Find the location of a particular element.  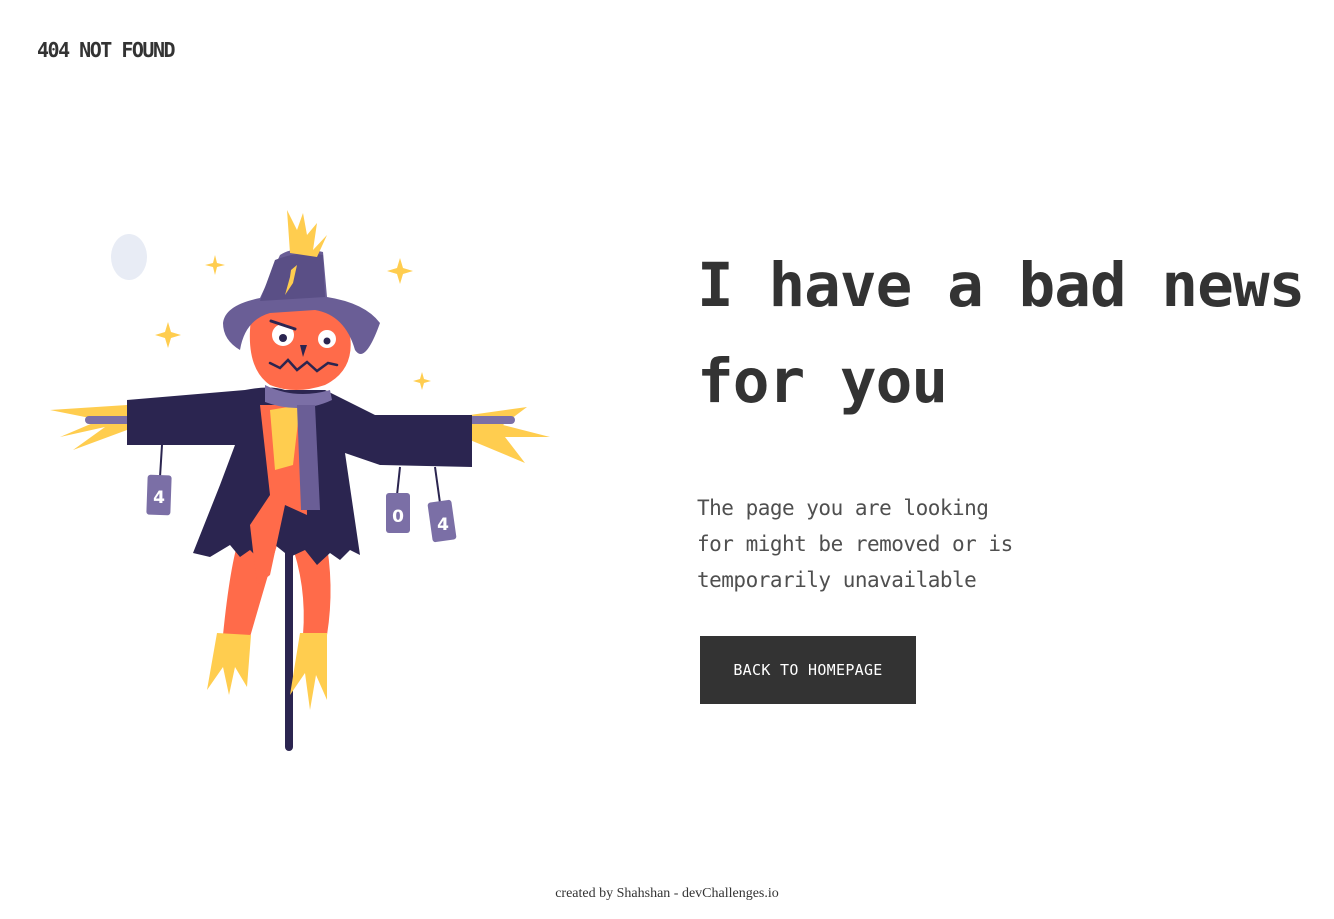

can-label-1: 4 is located at coordinates (159, 498).